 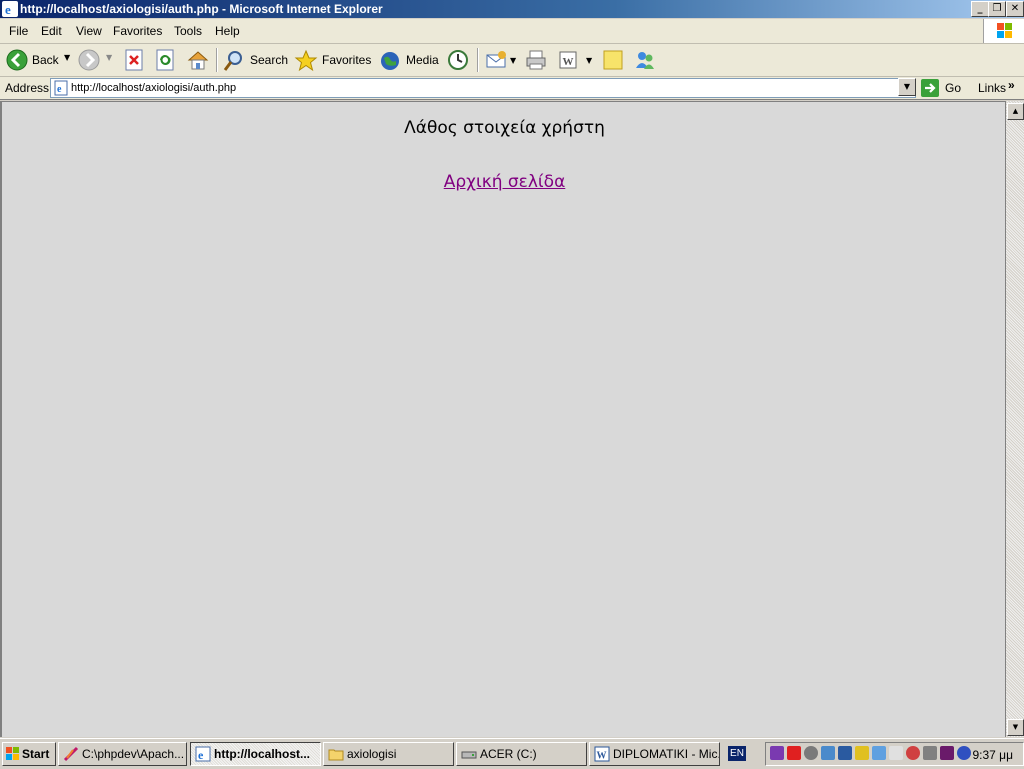 I want to click on back-arrow-icon, so click(x=17, y=60).